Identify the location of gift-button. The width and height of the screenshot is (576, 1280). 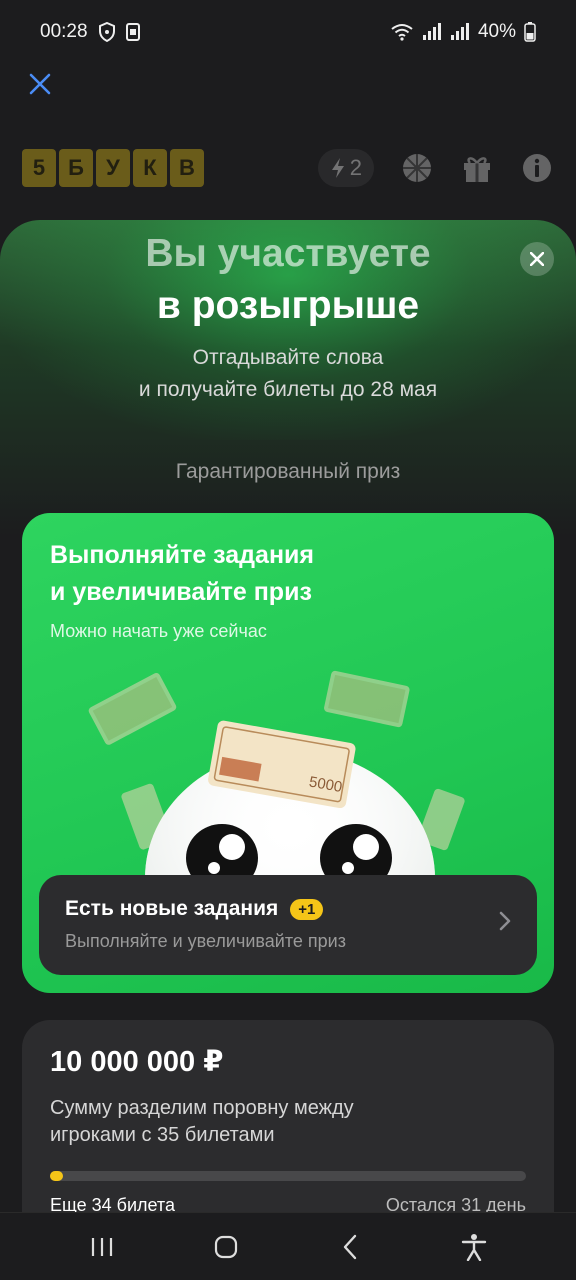
(477, 168).